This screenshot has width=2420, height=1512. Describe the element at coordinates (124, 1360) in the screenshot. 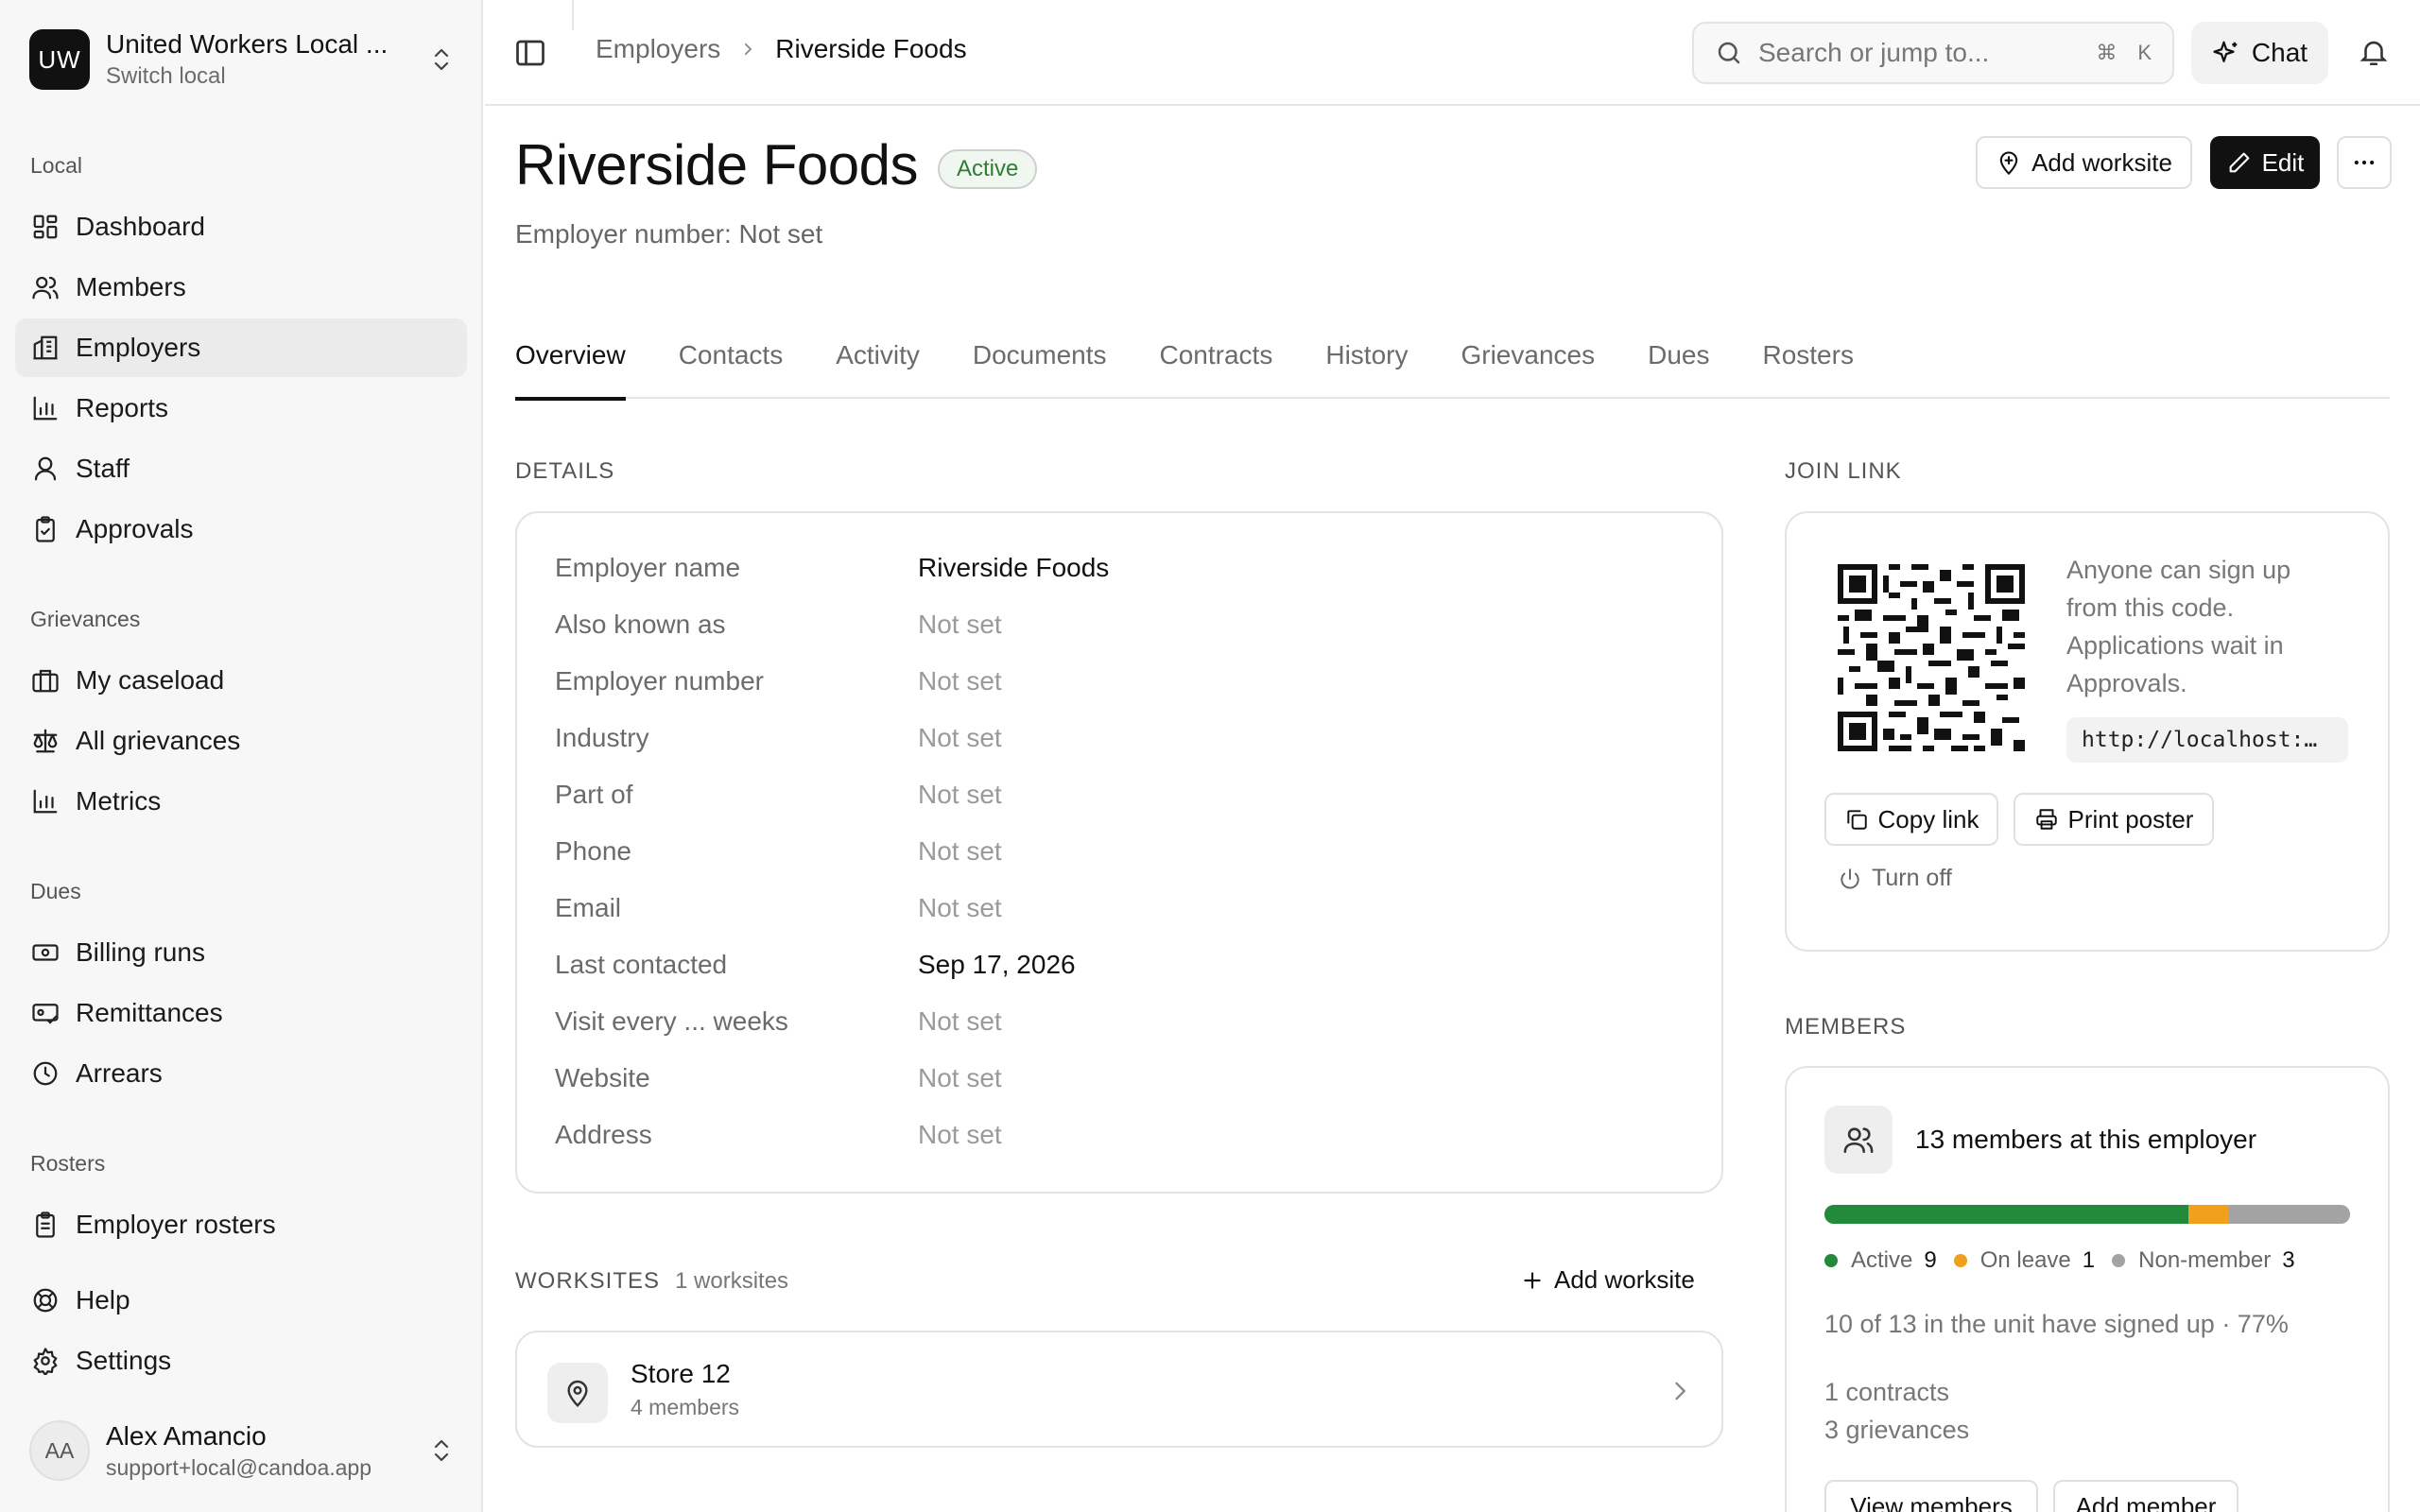

I see `sidebar-item-label: Settings` at that location.